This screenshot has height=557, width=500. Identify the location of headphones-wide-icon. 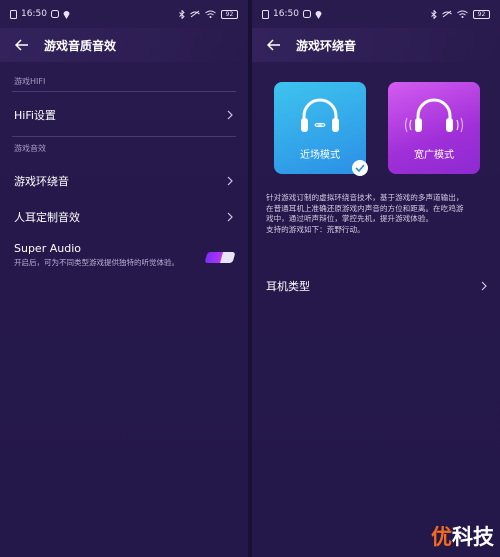
(434, 118).